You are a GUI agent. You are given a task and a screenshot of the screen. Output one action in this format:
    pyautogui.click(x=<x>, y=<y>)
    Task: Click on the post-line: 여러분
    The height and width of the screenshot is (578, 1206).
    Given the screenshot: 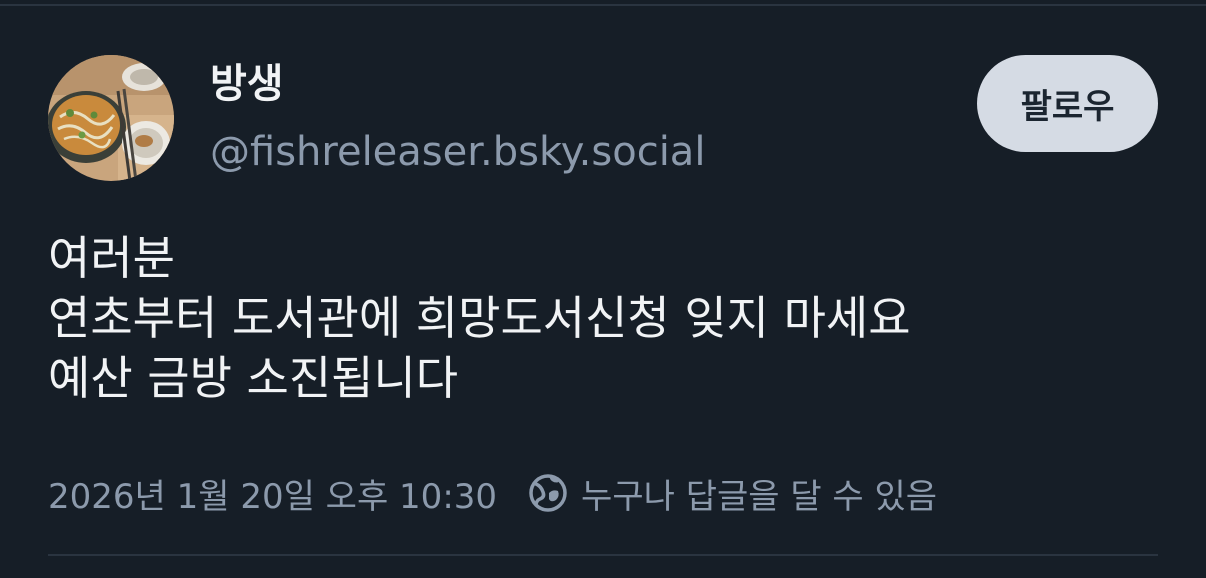 What is the action you would take?
    pyautogui.click(x=111, y=258)
    